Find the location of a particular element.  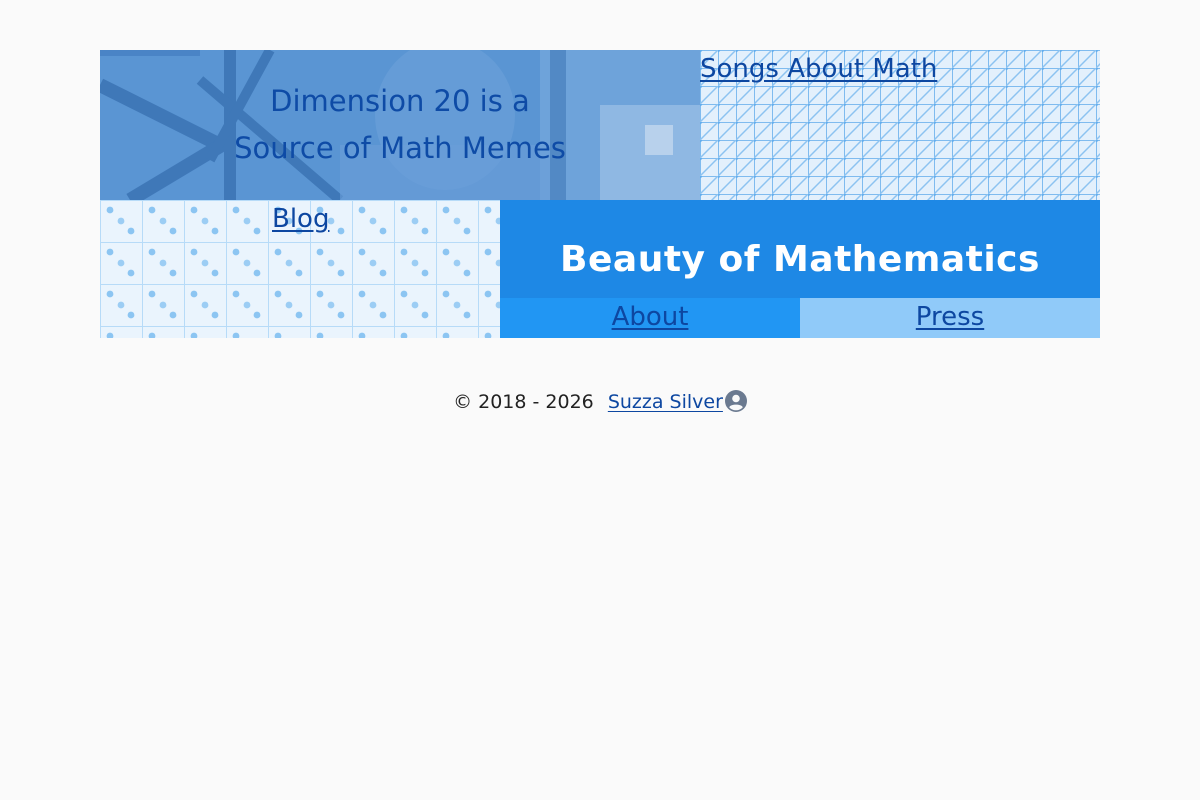

site-title-tile: Beauty of Mathematics is located at coordinates (800, 249).